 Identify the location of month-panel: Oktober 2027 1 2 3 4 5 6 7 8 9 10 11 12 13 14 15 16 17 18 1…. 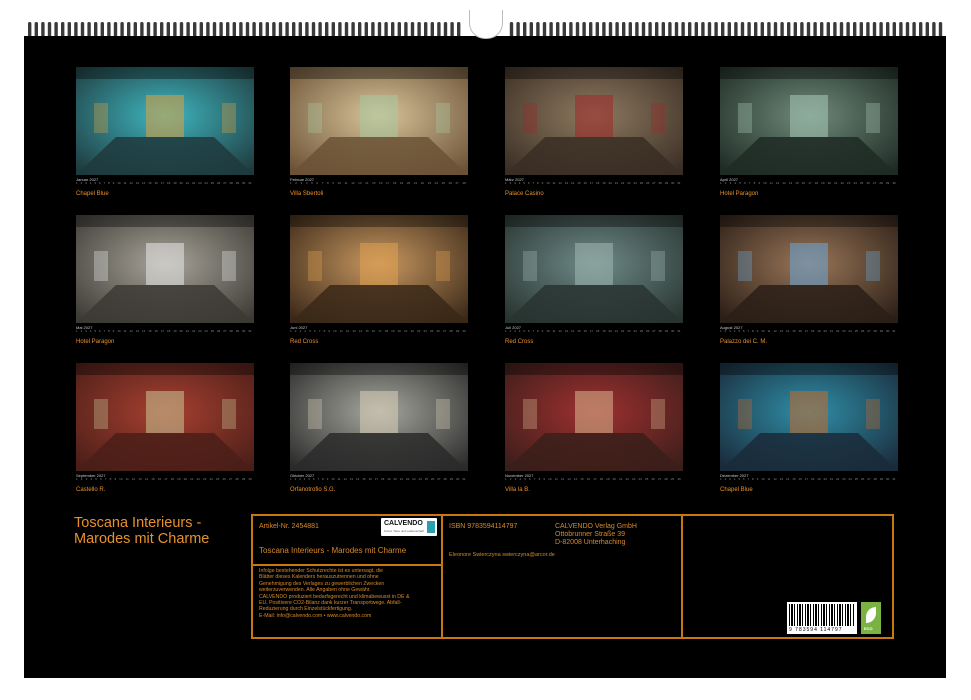
(379, 433).